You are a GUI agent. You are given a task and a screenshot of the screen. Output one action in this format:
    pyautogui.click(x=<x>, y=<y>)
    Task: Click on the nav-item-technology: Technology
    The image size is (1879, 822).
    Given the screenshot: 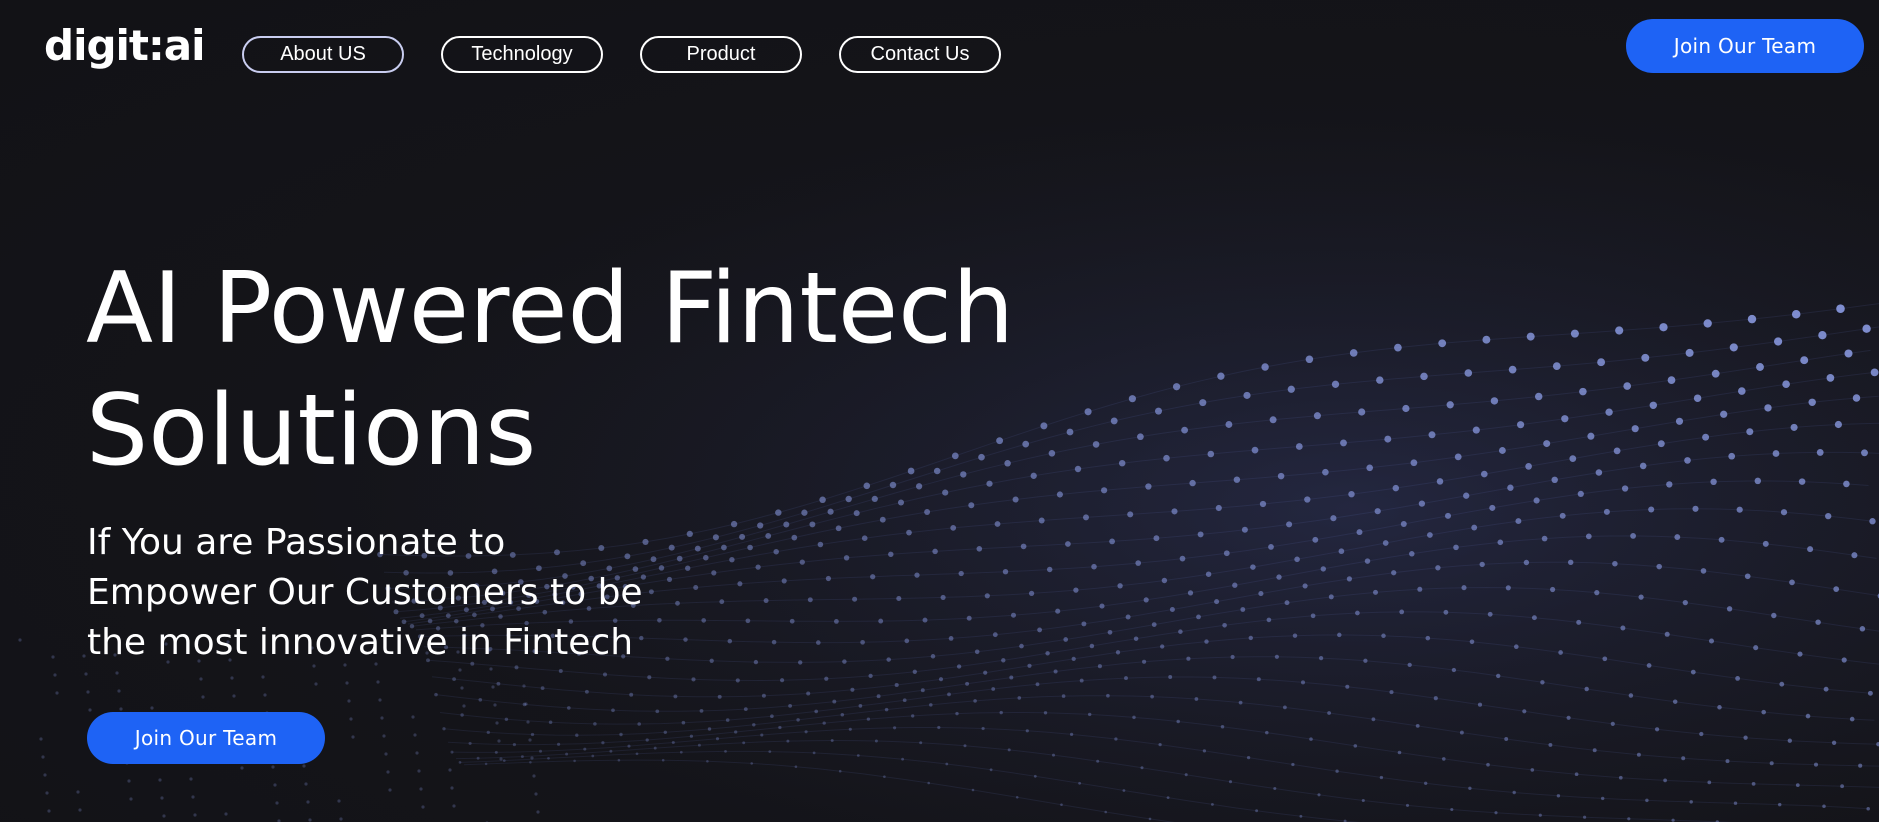 What is the action you would take?
    pyautogui.click(x=522, y=54)
    